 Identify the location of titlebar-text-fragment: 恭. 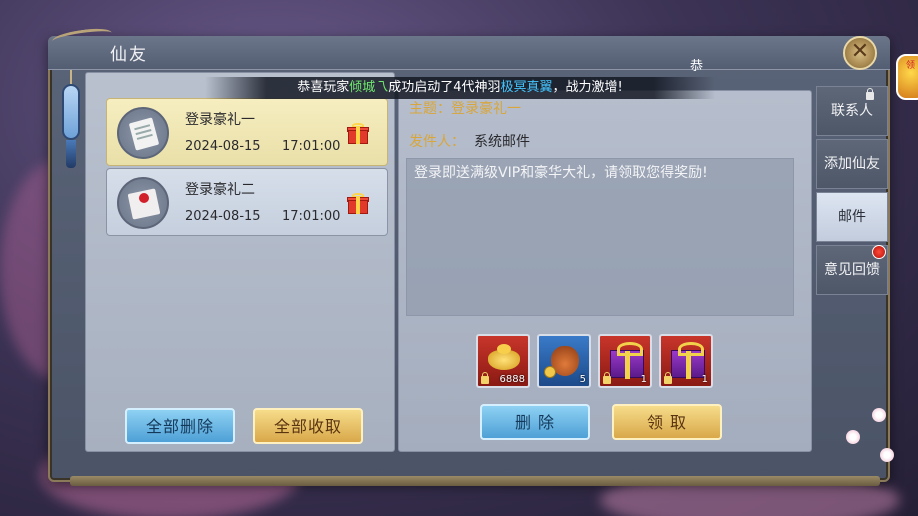
(697, 66).